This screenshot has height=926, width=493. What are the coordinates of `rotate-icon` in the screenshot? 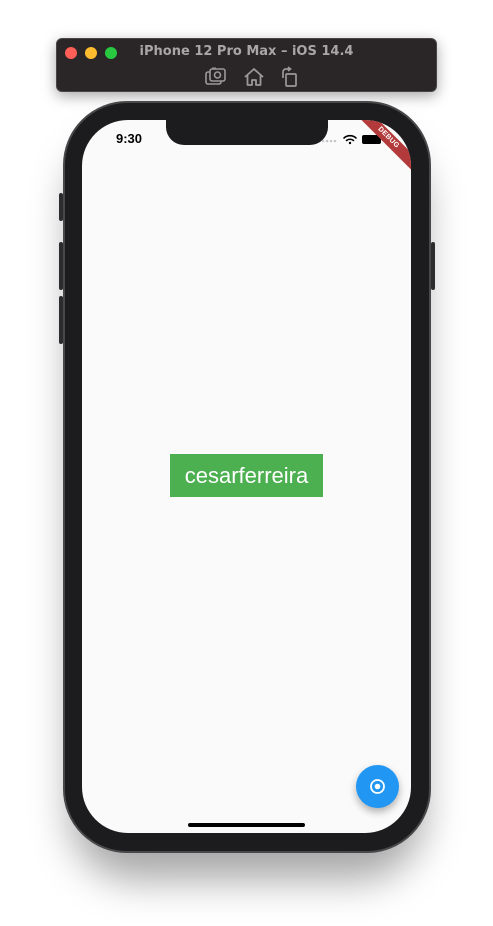 It's located at (290, 77).